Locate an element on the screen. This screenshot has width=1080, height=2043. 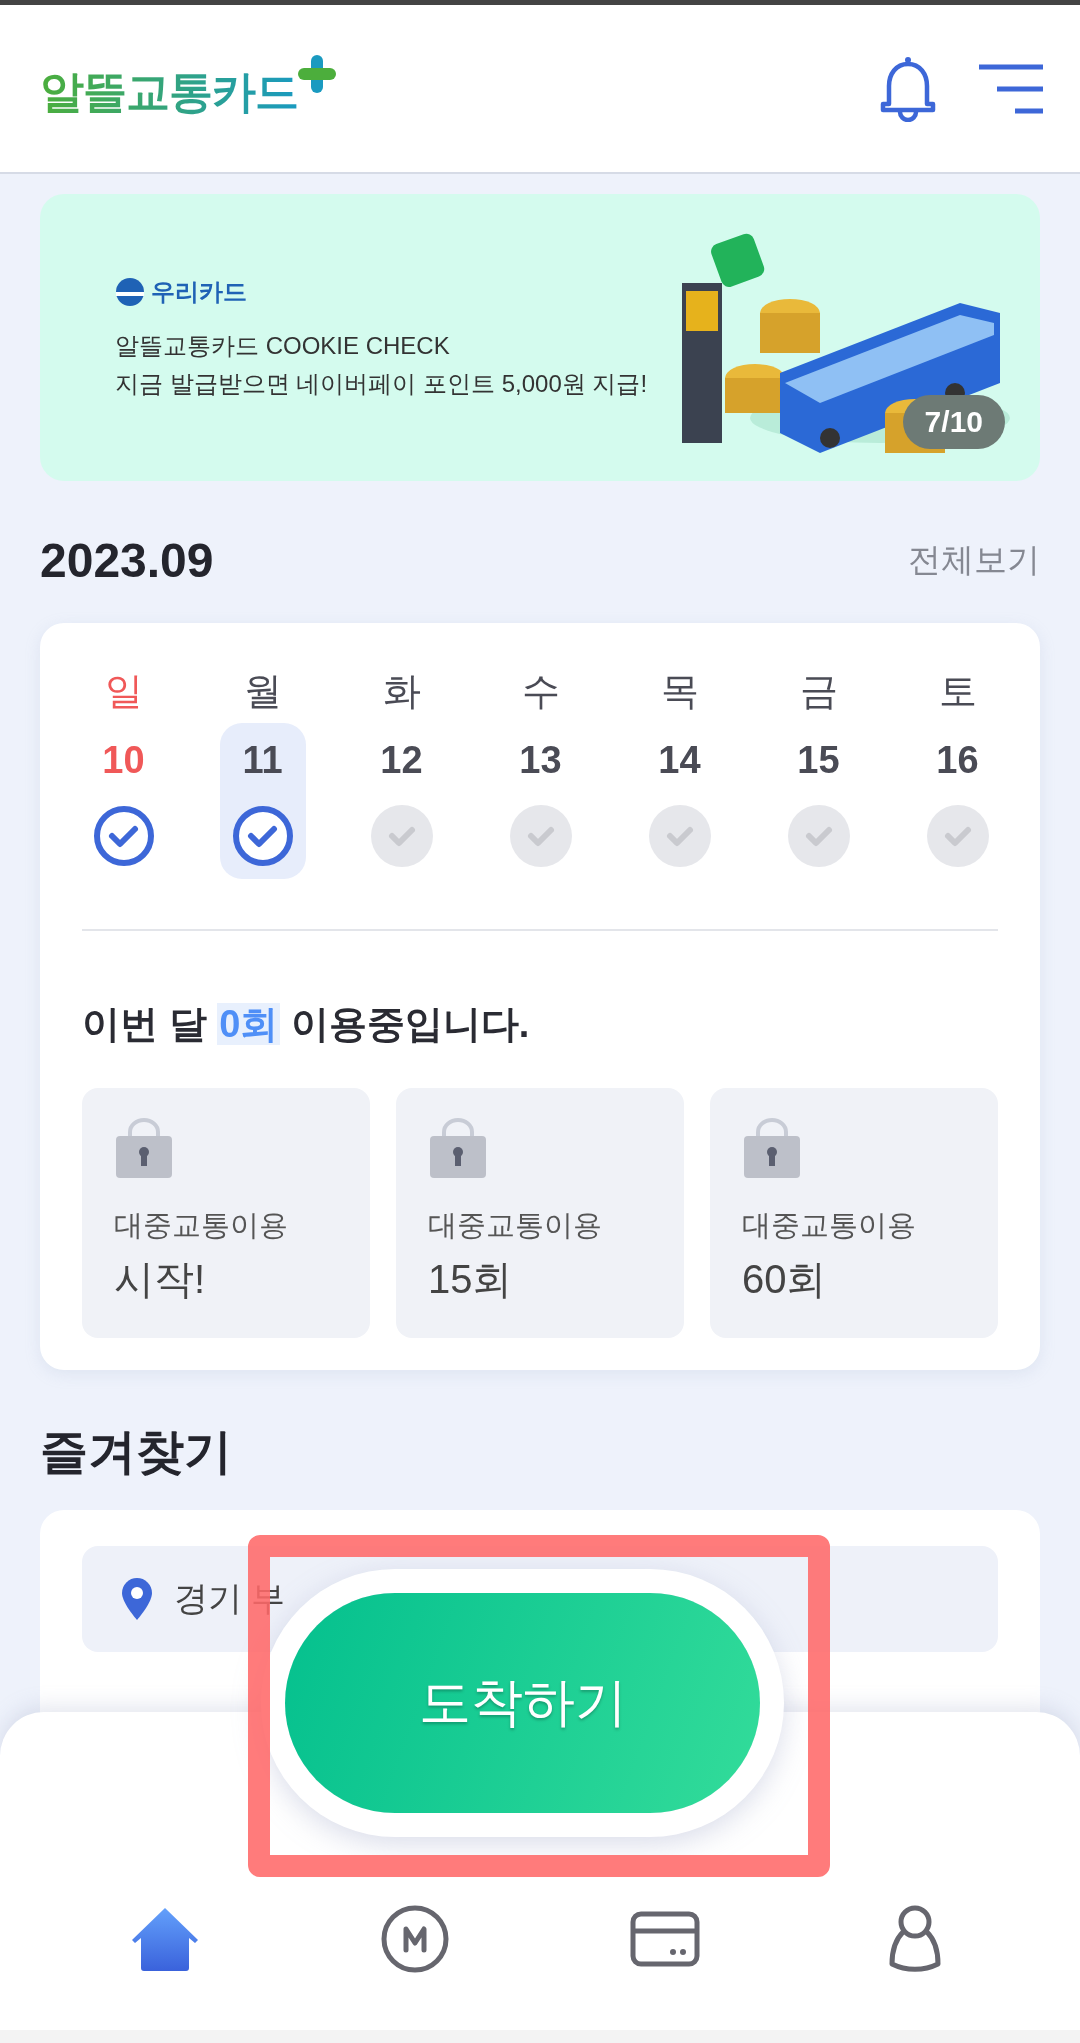
day-cell: 14 is located at coordinates (679, 801).